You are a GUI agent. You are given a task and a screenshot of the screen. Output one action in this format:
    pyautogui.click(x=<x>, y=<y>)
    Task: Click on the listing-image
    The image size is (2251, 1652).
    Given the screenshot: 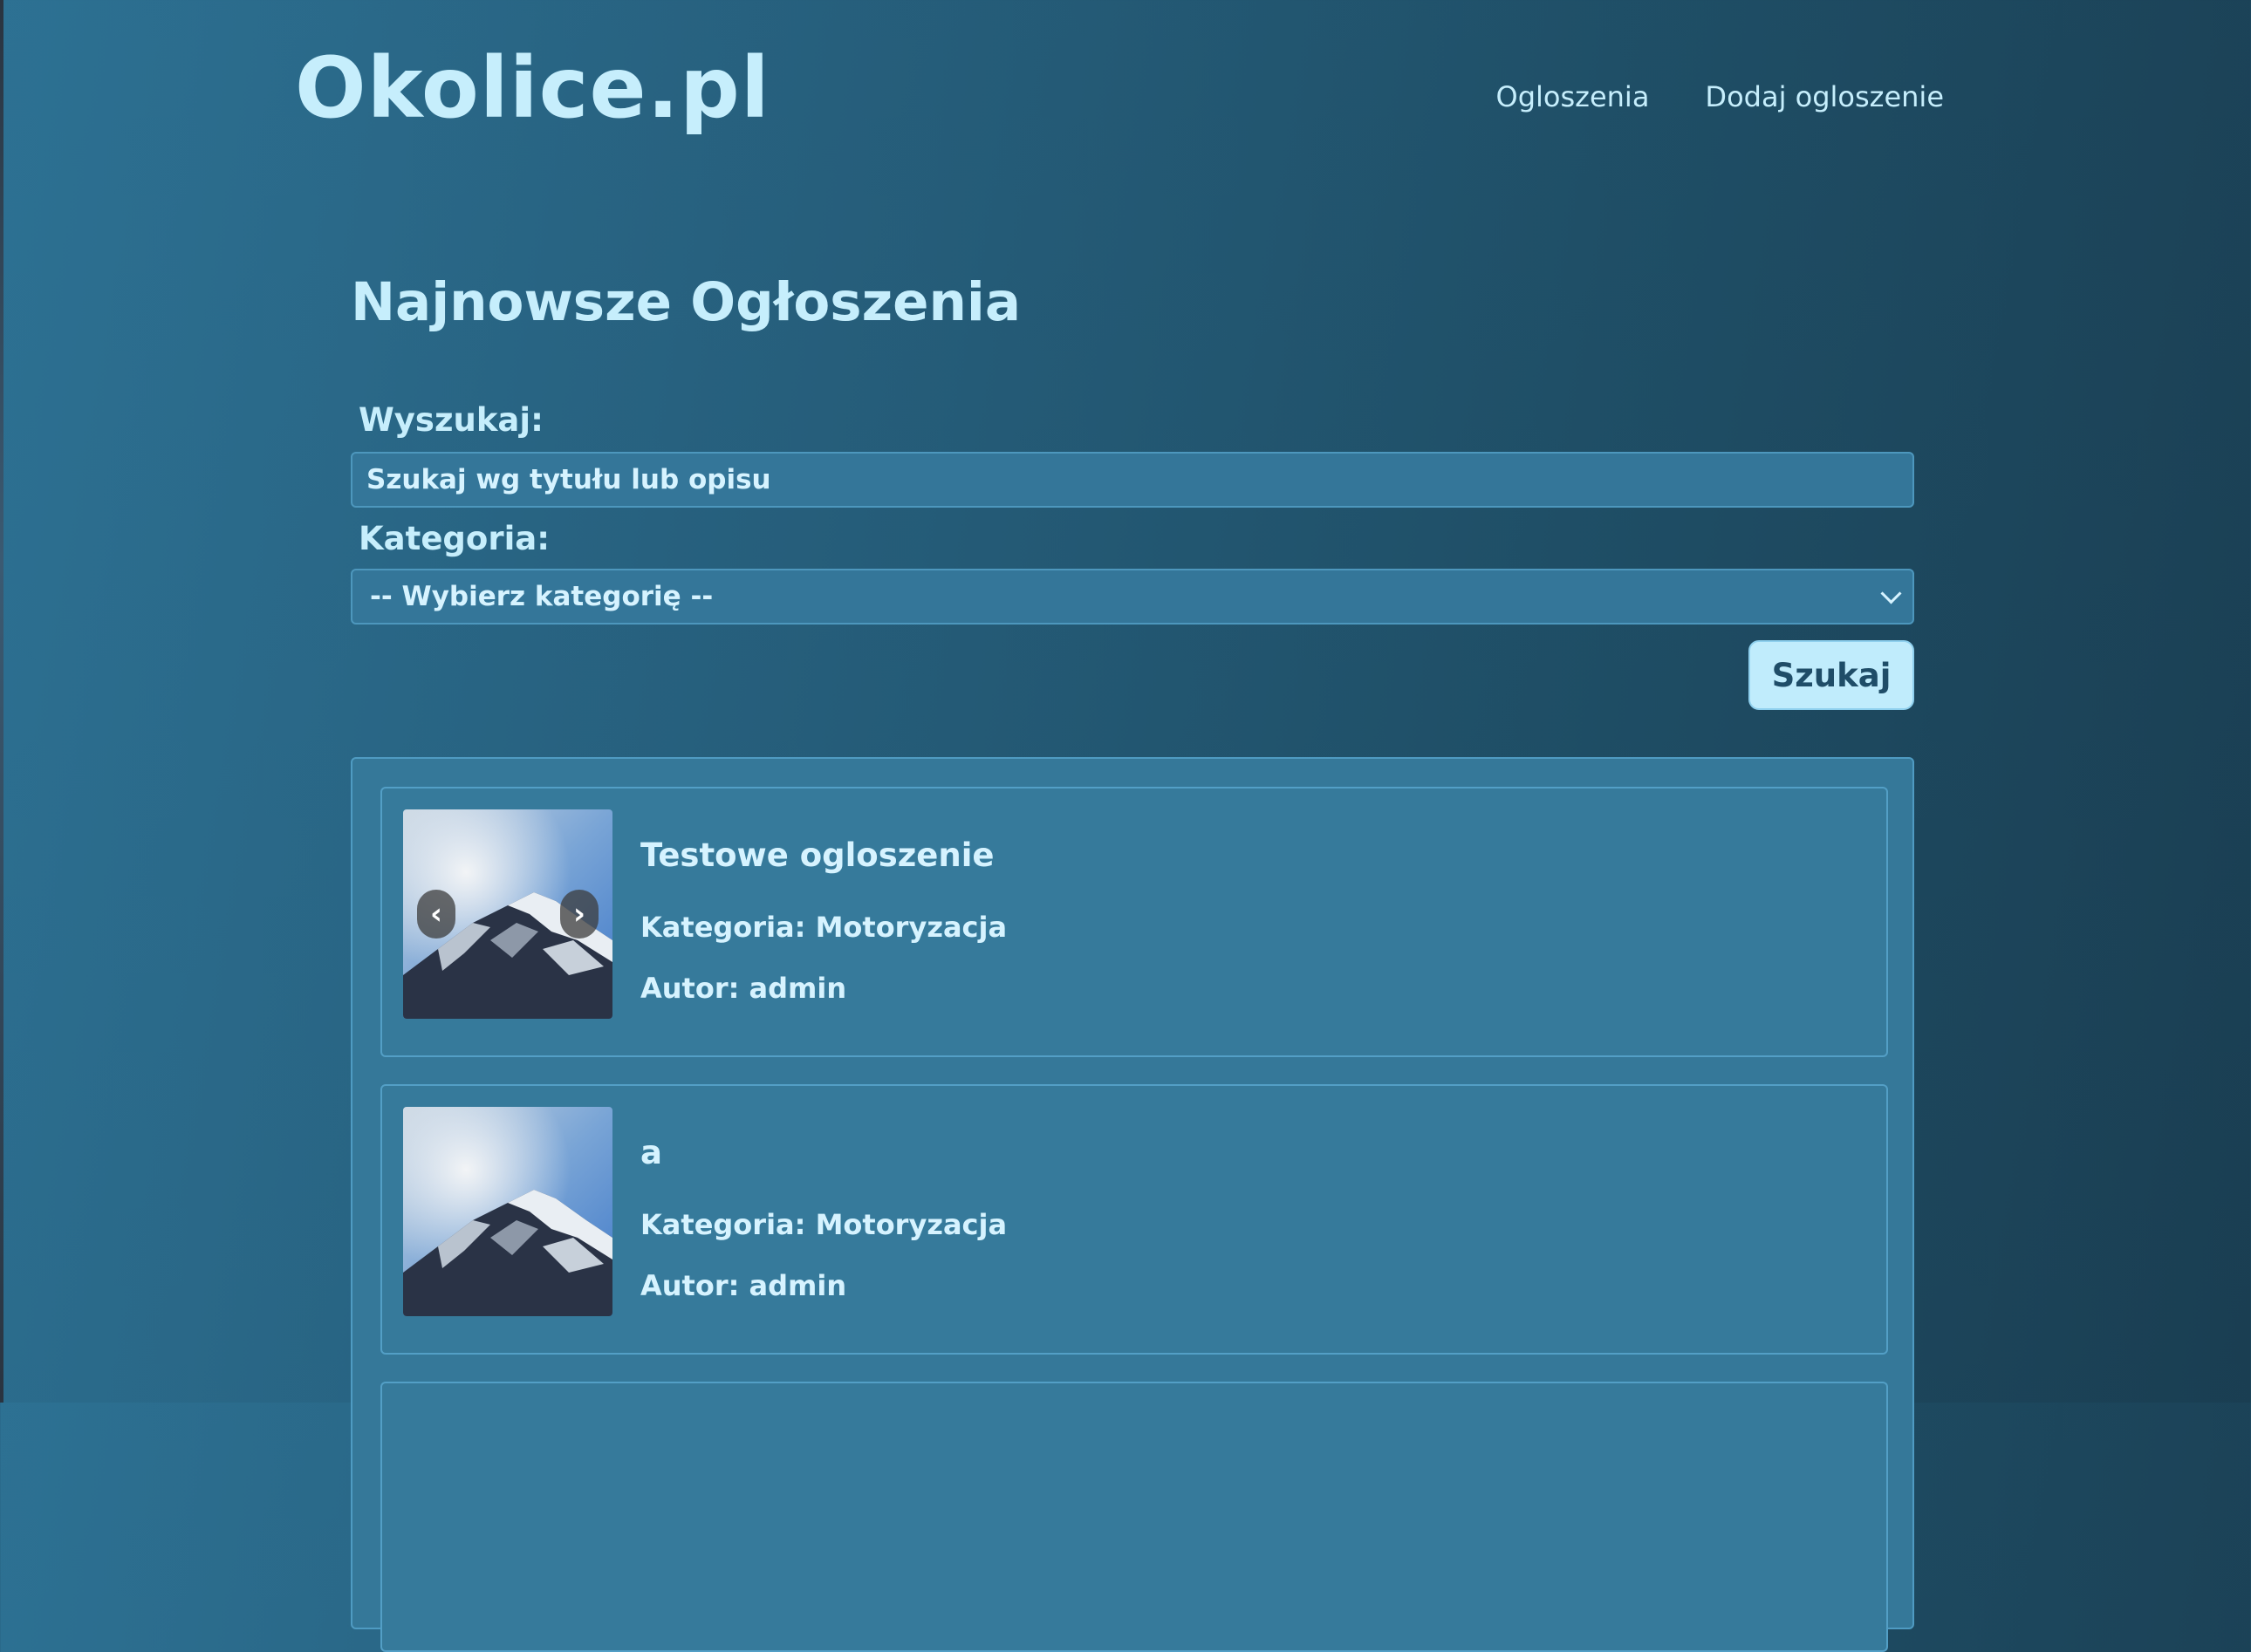 What is the action you would take?
    pyautogui.click(x=507, y=1211)
    